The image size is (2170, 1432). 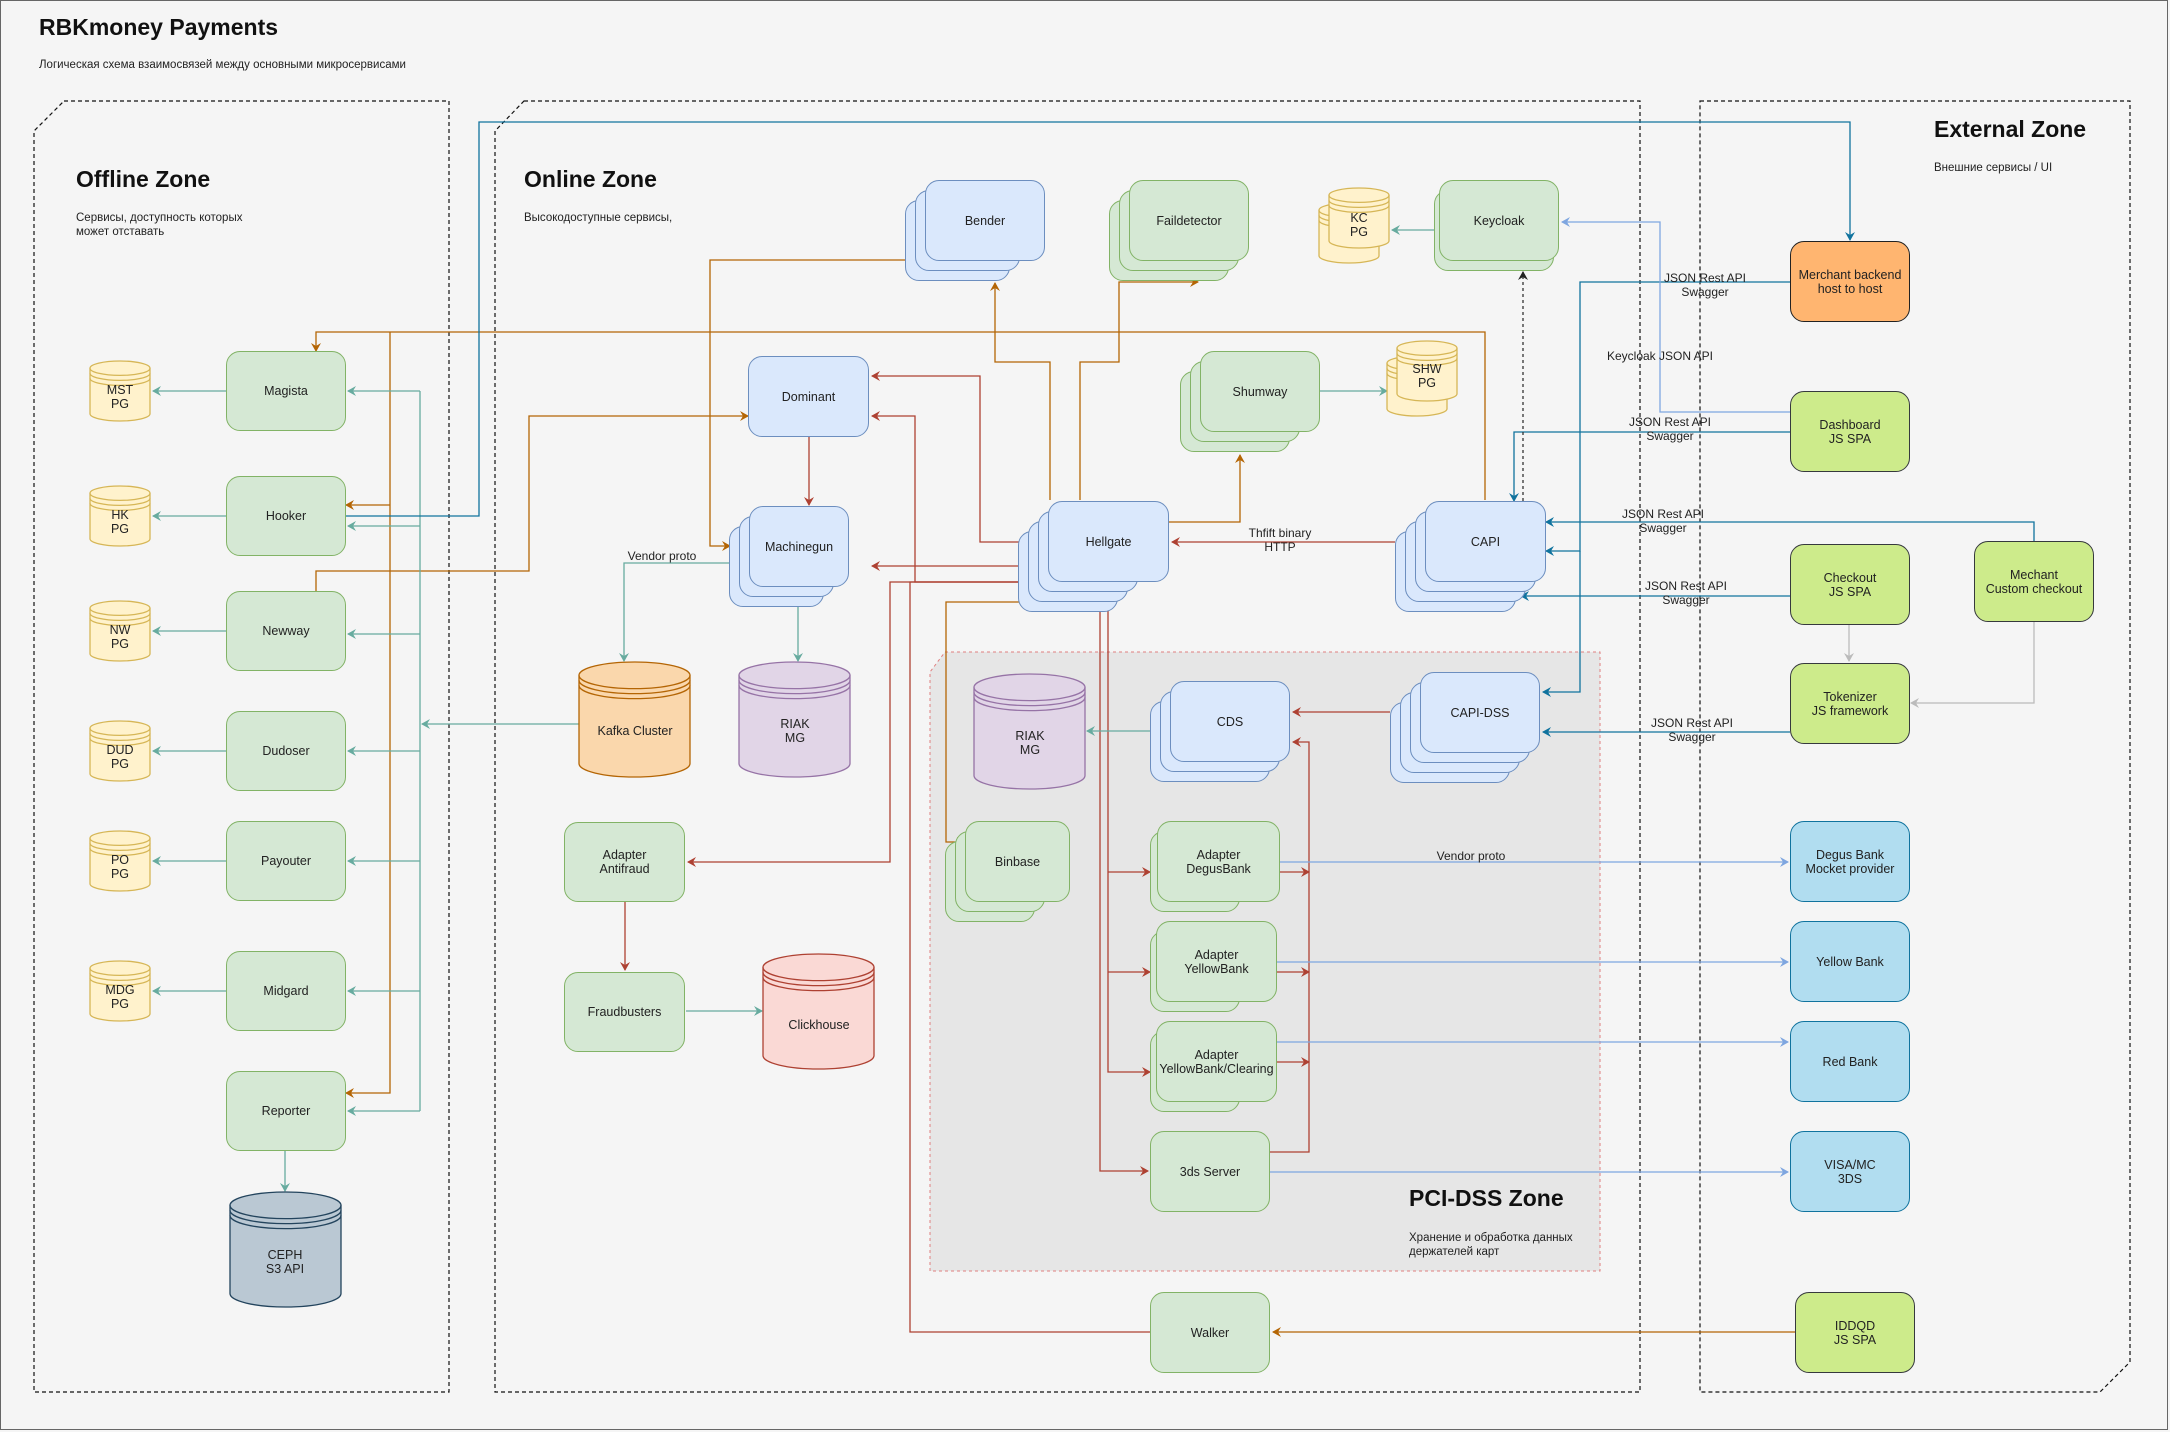 What do you see at coordinates (1260, 391) in the screenshot?
I see `service-label: Shumway` at bounding box center [1260, 391].